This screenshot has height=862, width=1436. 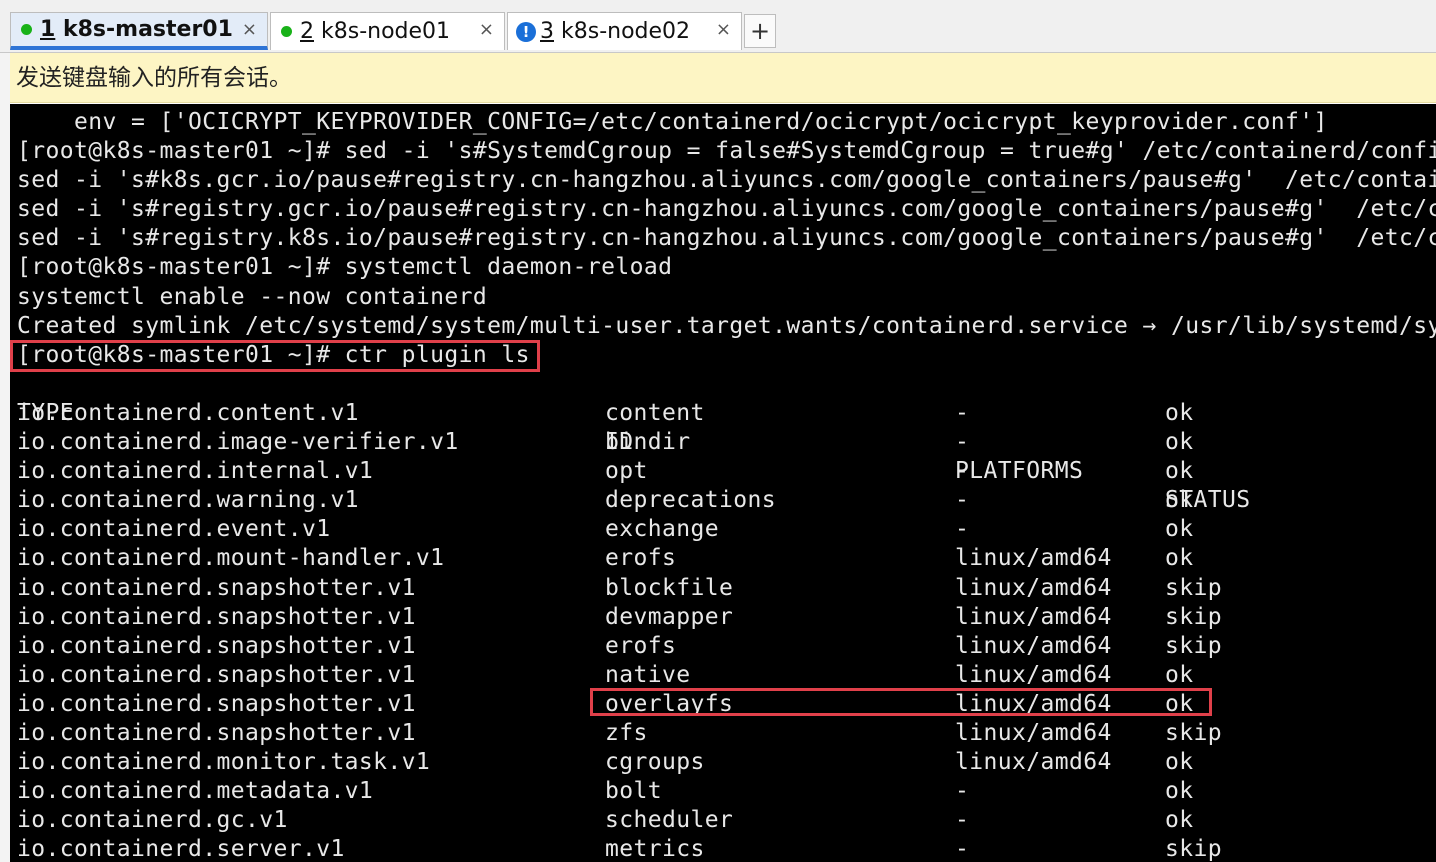 I want to click on tab-k8s-node02: ! 3 k8s-node02 ×, so click(x=624, y=31).